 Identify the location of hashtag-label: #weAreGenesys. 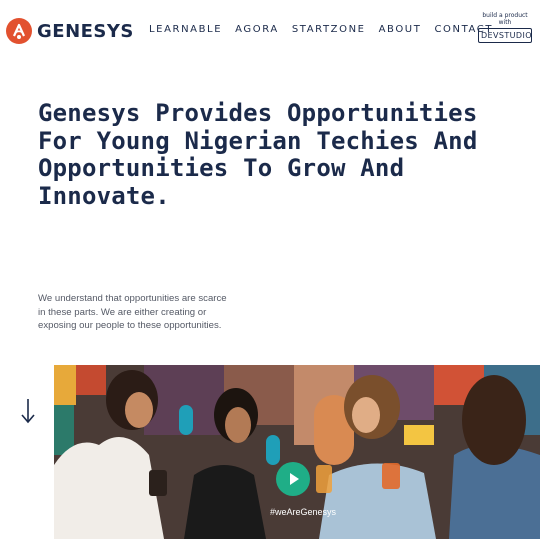
(303, 512).